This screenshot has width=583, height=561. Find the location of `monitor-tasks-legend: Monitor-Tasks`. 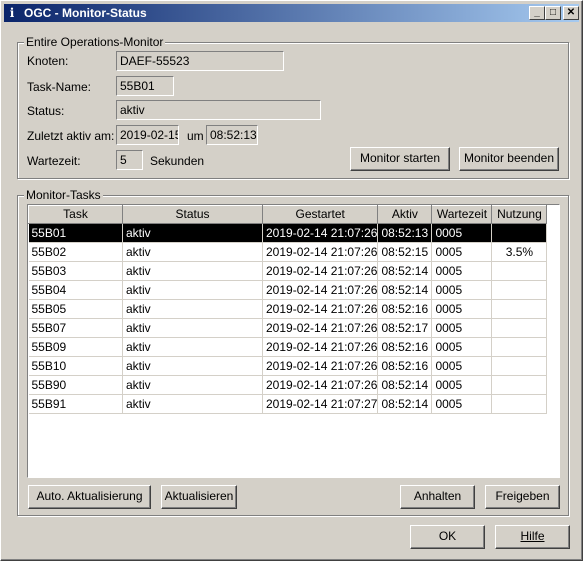

monitor-tasks-legend: Monitor-Tasks is located at coordinates (63, 195).